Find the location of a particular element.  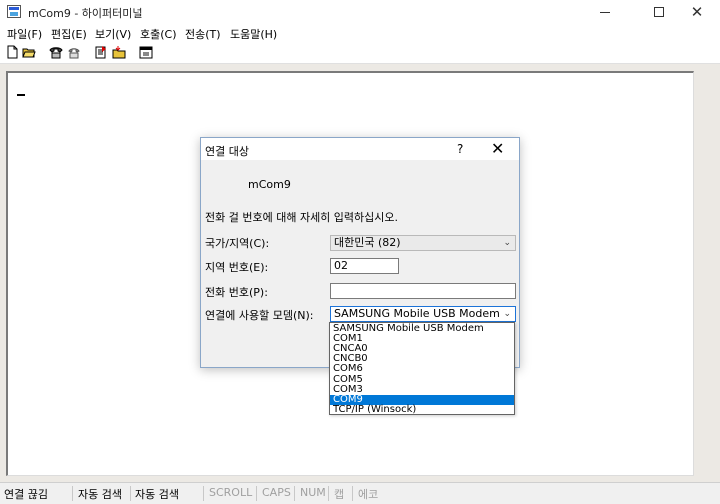

close-window-button: ✕ is located at coordinates (697, 12).